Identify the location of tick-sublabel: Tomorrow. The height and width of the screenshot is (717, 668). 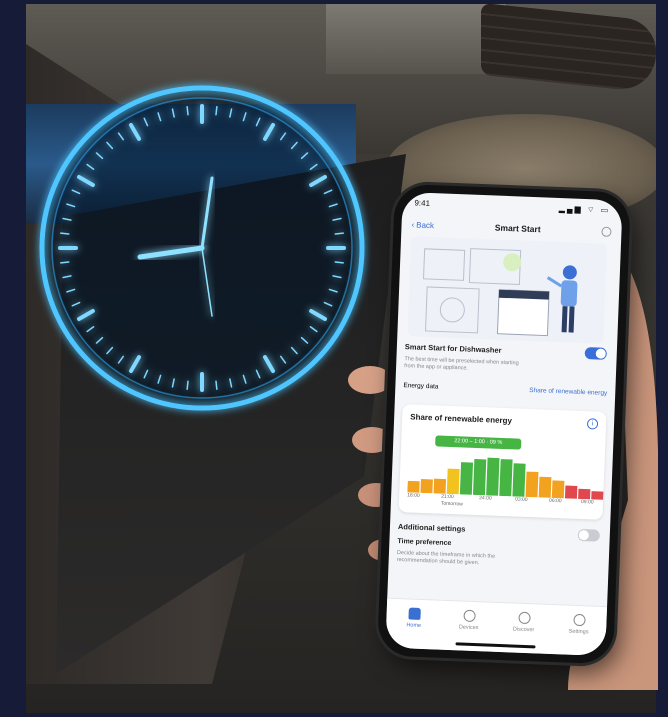
(451, 504).